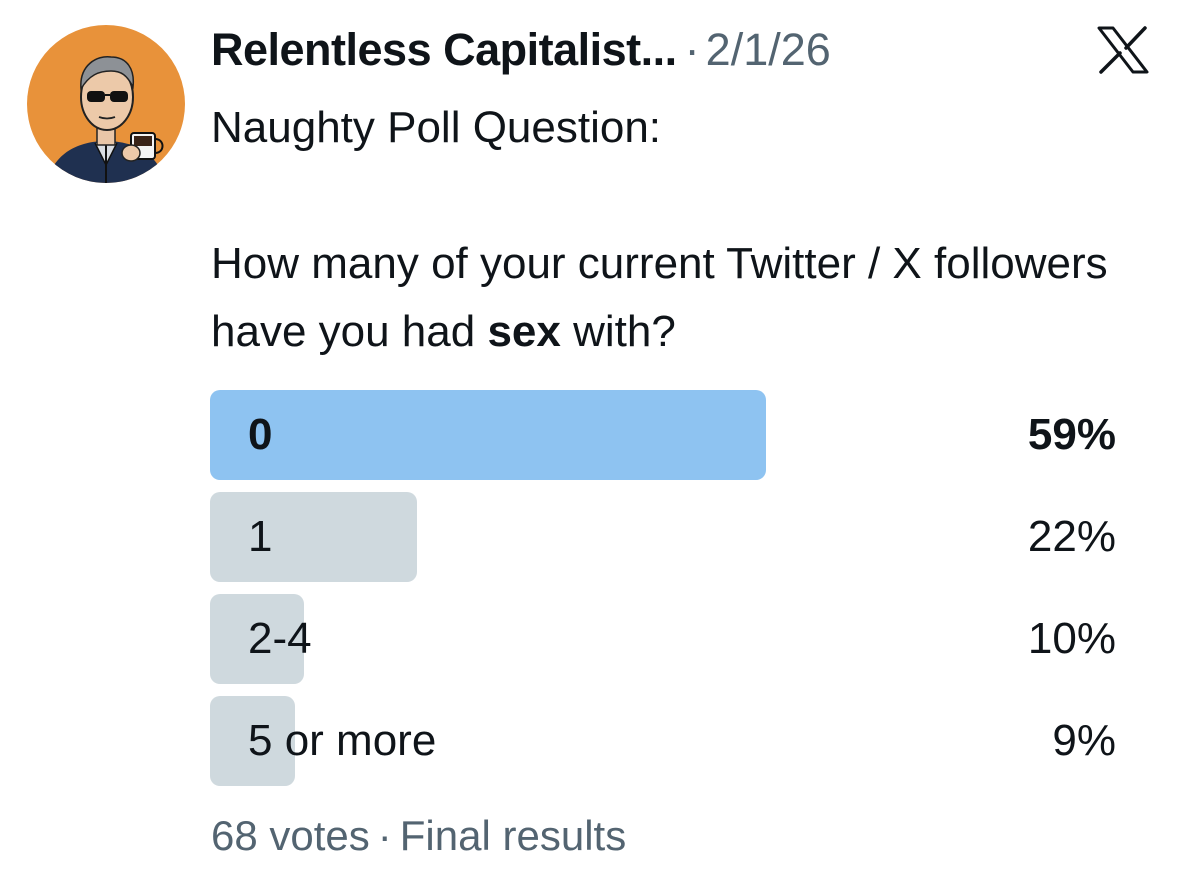 The image size is (1179, 890). I want to click on poll-option-label: 1, so click(260, 536).